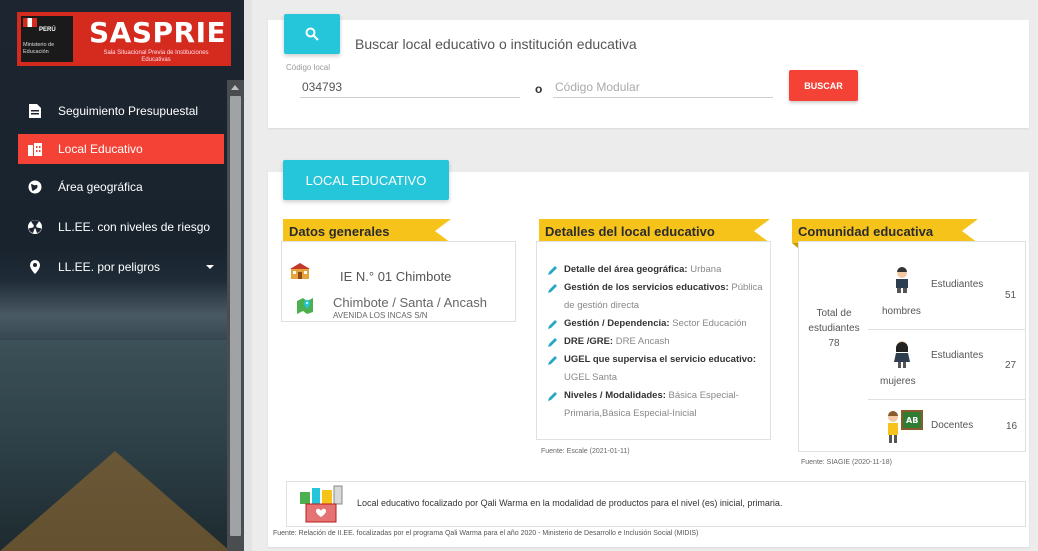 This screenshot has height=551, width=1038. I want to click on detail-label: DRE /GRE:, so click(589, 341).